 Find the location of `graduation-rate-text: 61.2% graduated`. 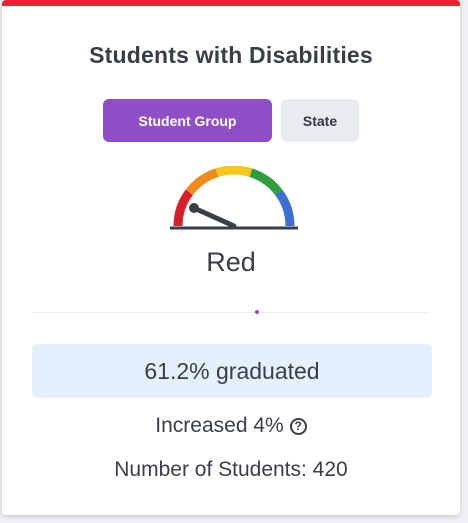

graduation-rate-text: 61.2% graduated is located at coordinates (232, 370).